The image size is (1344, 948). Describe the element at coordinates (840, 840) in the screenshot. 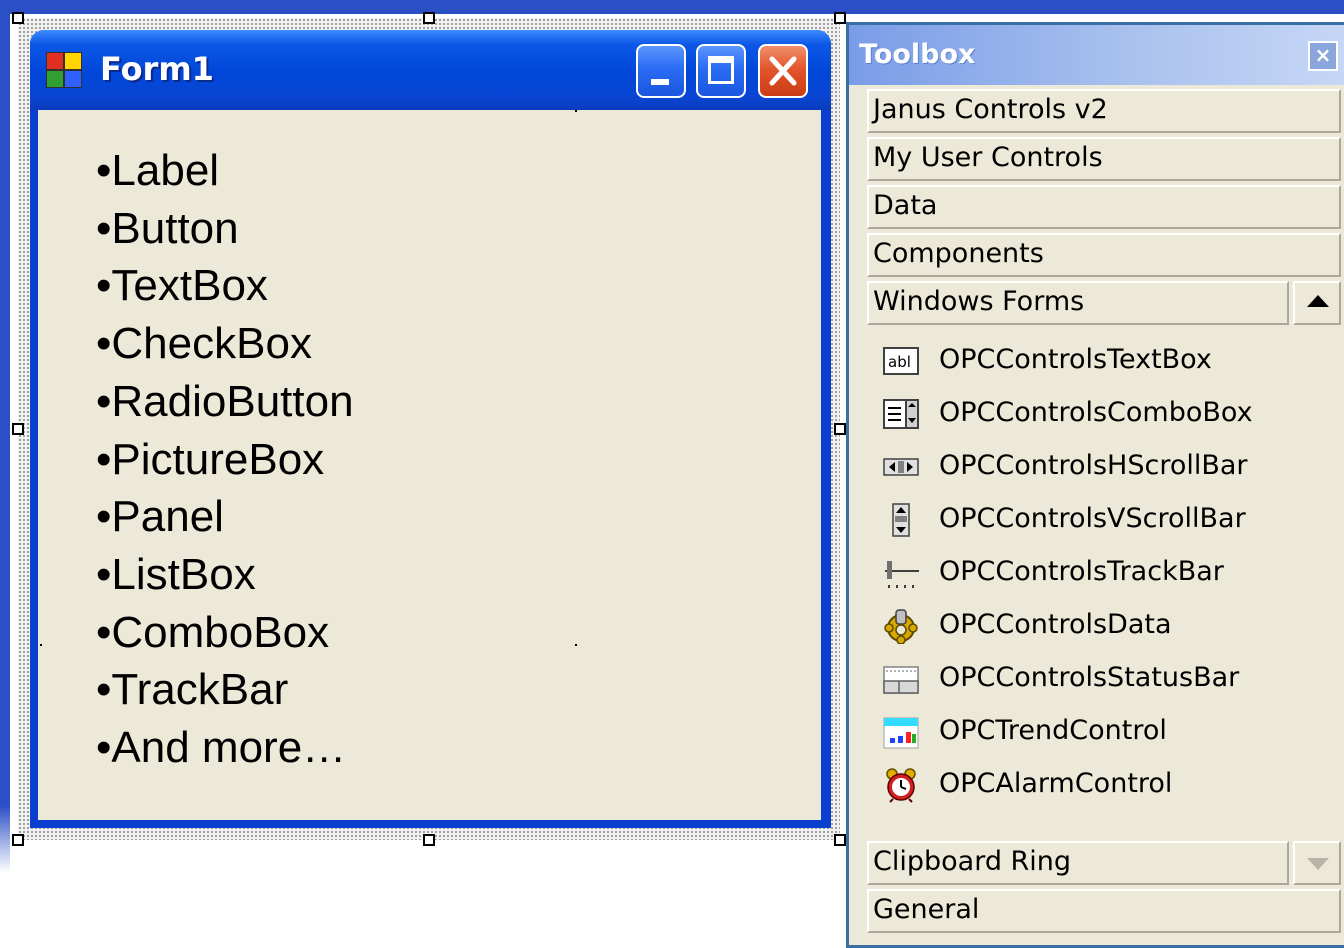

I see `resize-handle-bottom-right` at that location.